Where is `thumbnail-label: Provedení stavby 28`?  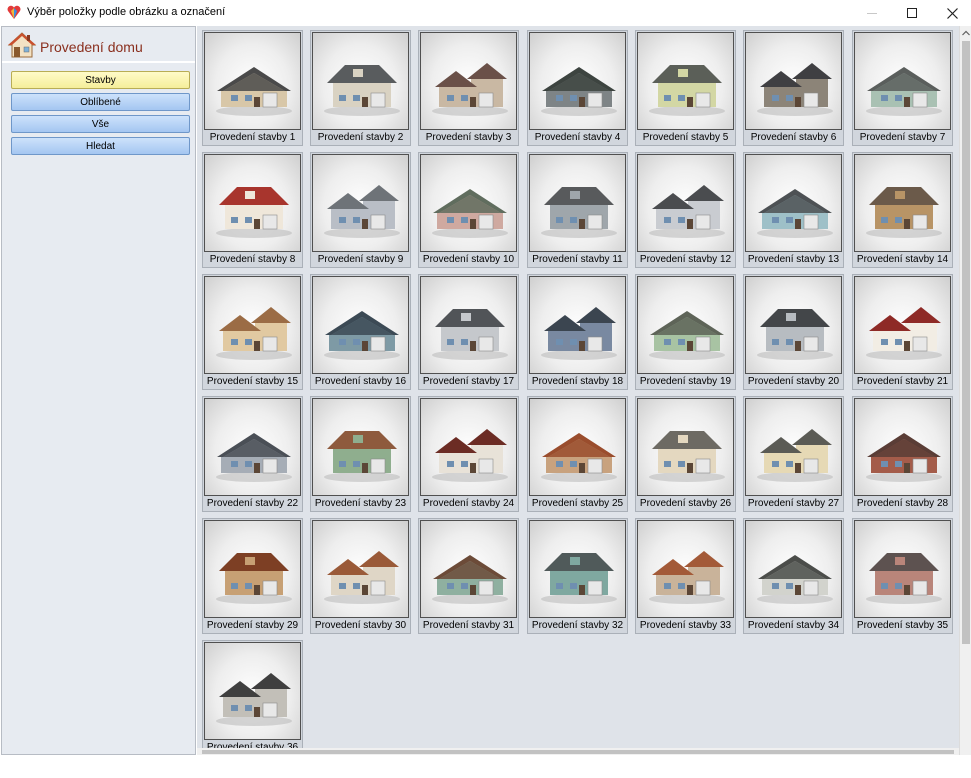
thumbnail-label: Provedení stavby 28 is located at coordinates (902, 503).